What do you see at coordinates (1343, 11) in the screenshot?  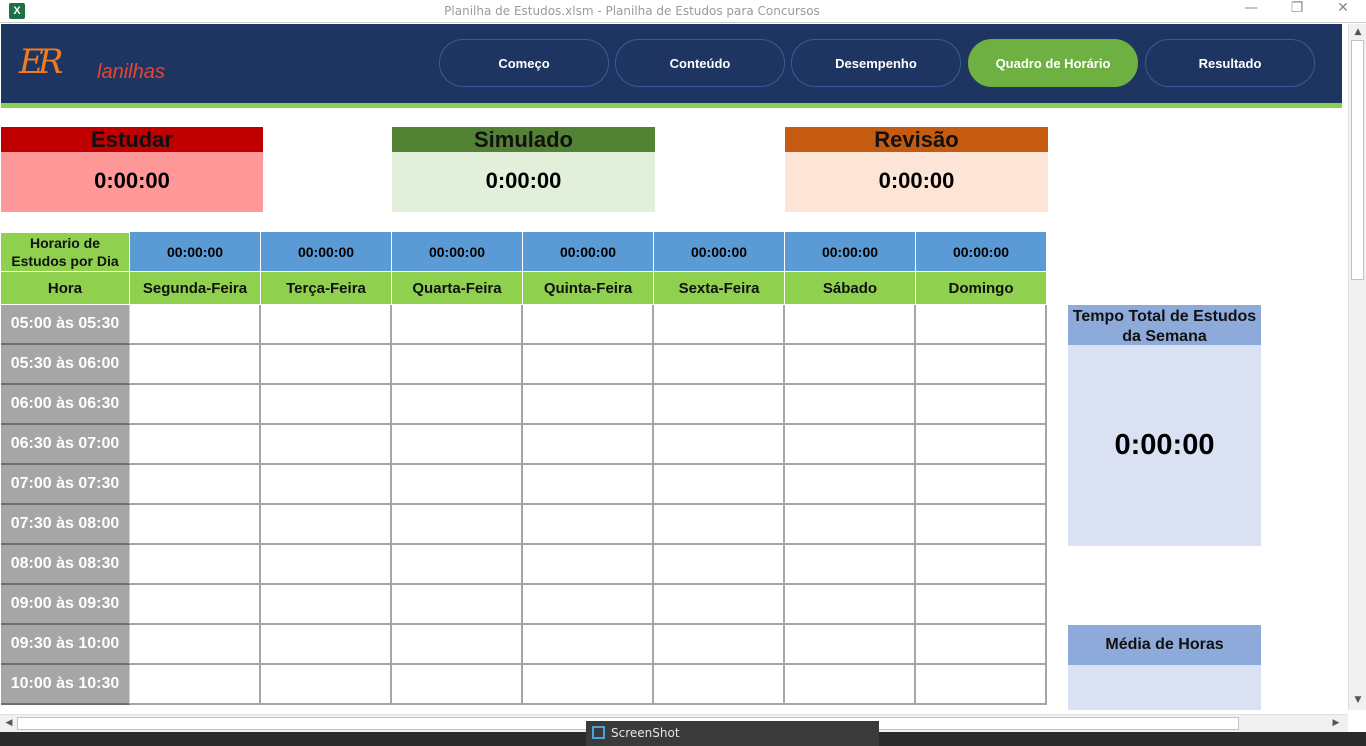 I see `close-button: ✕` at bounding box center [1343, 11].